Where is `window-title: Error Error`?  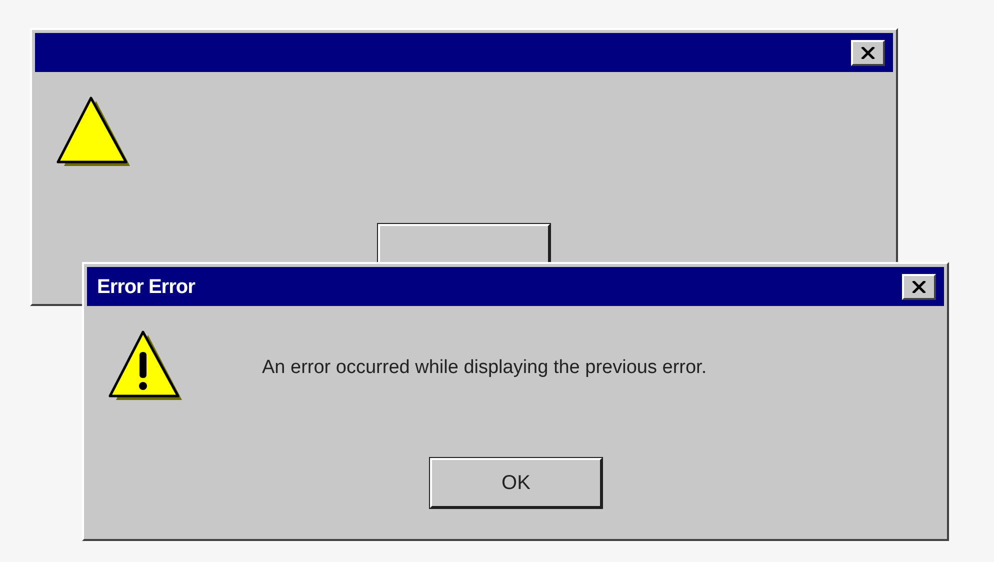
window-title: Error Error is located at coordinates (146, 287).